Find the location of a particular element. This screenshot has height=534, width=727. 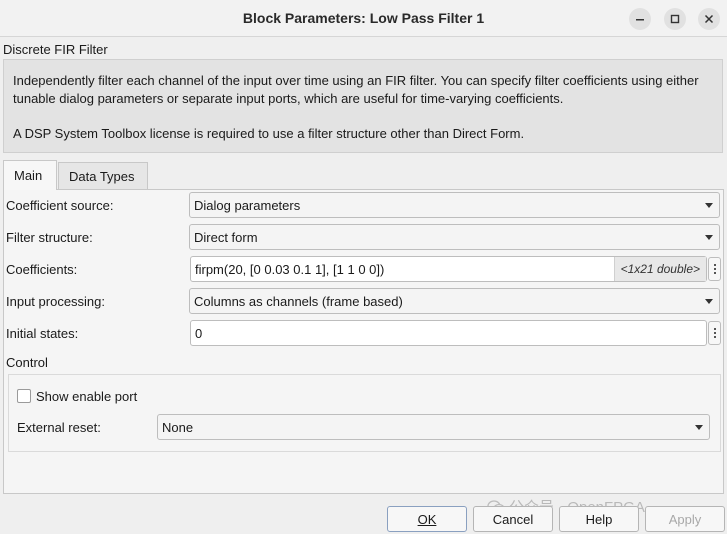

external-reset-label: External reset: is located at coordinates (59, 427).